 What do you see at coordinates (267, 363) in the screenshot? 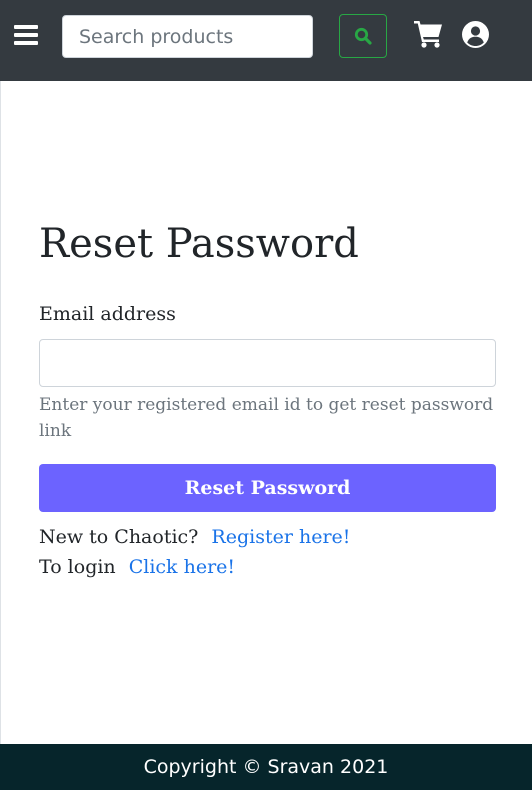
I see `email-field` at bounding box center [267, 363].